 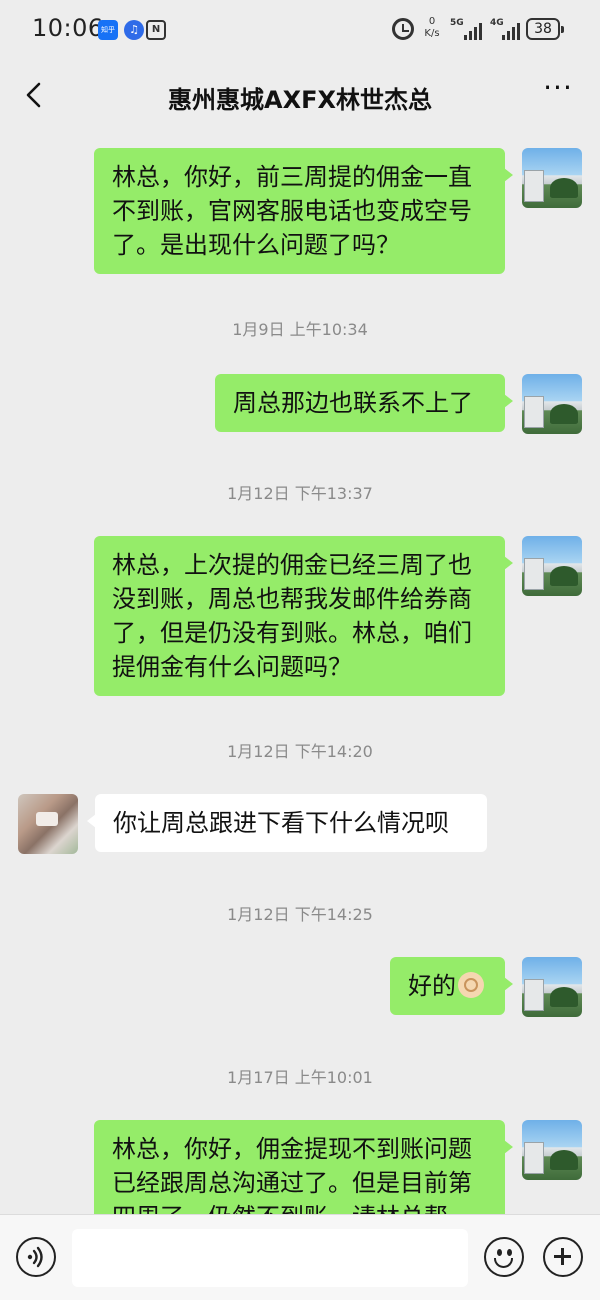 I want to click on ok-hand-emoji-icon, so click(x=471, y=985).